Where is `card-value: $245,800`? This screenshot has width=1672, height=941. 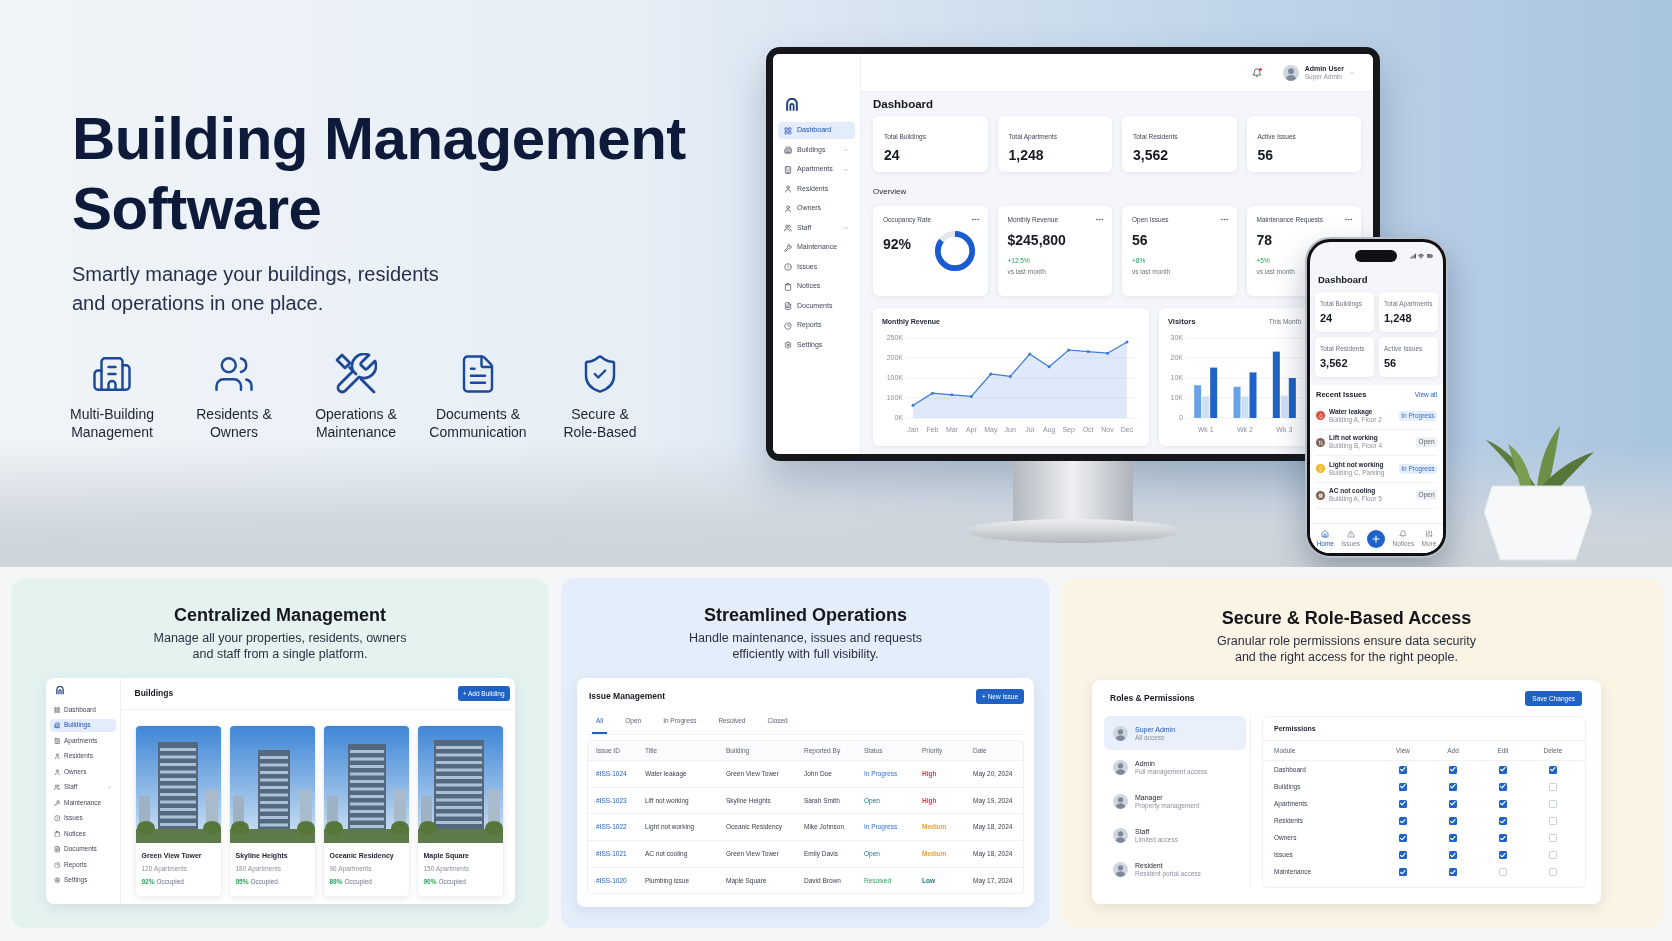 card-value: $245,800 is located at coordinates (1036, 240).